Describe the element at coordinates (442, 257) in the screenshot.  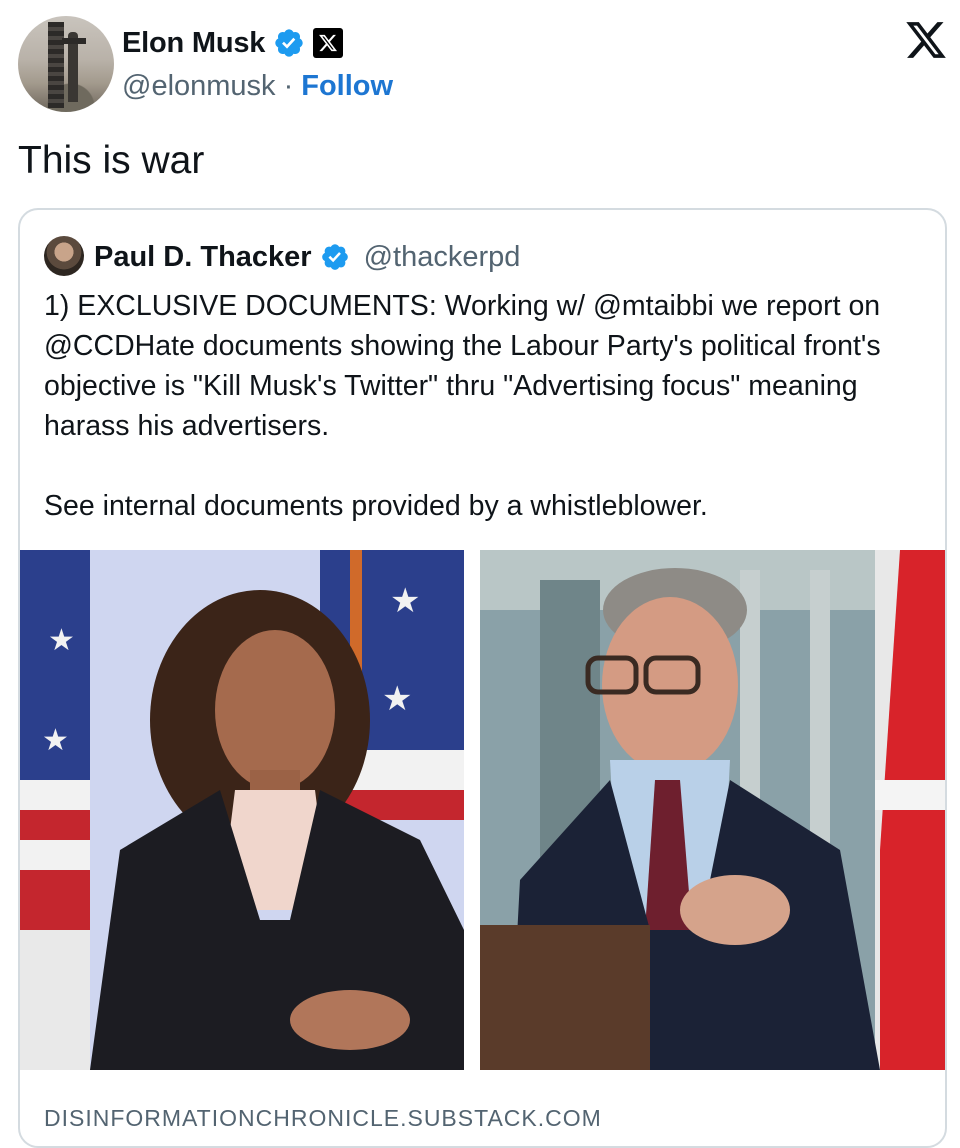
I see `quoted-author-handle: @thackerpd` at that location.